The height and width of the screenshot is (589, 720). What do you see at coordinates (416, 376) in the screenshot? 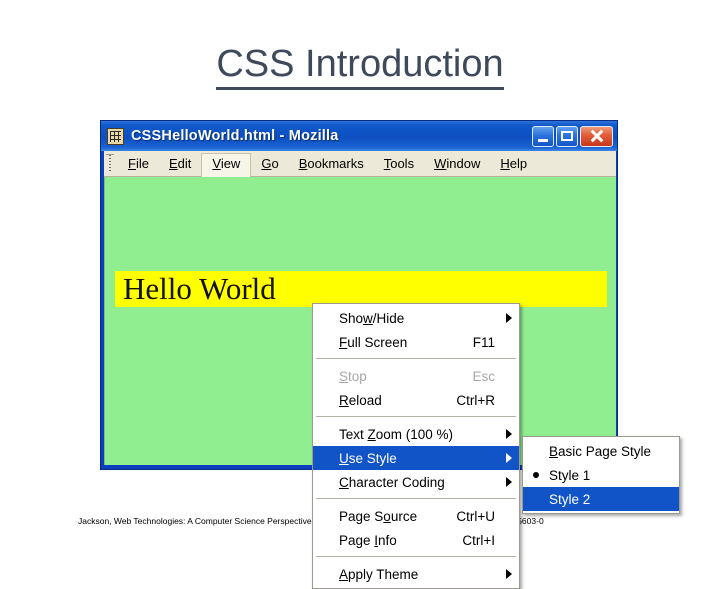
I see `view-menu-item-stop: Stop Esc` at bounding box center [416, 376].